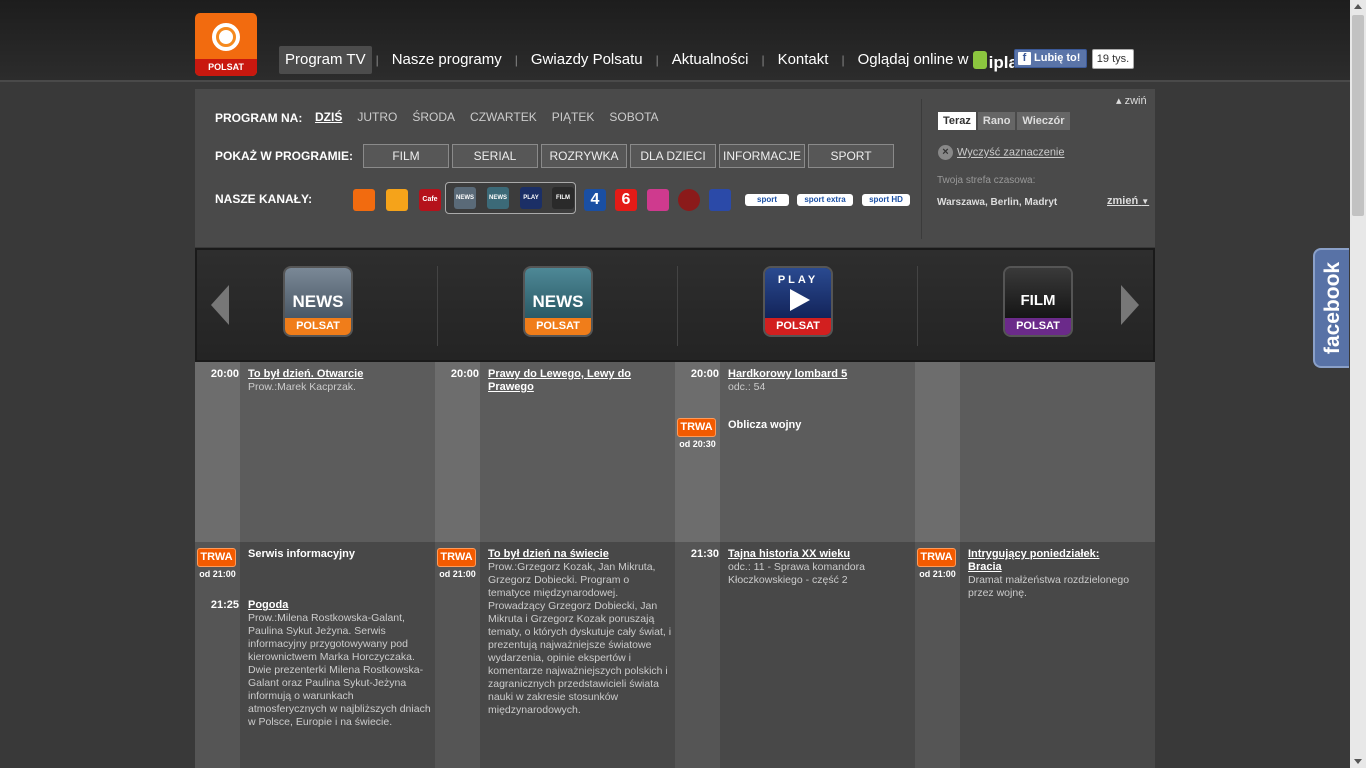 This screenshot has height=768, width=1366. I want to click on caret-down-icon: ▼, so click(1145, 201).